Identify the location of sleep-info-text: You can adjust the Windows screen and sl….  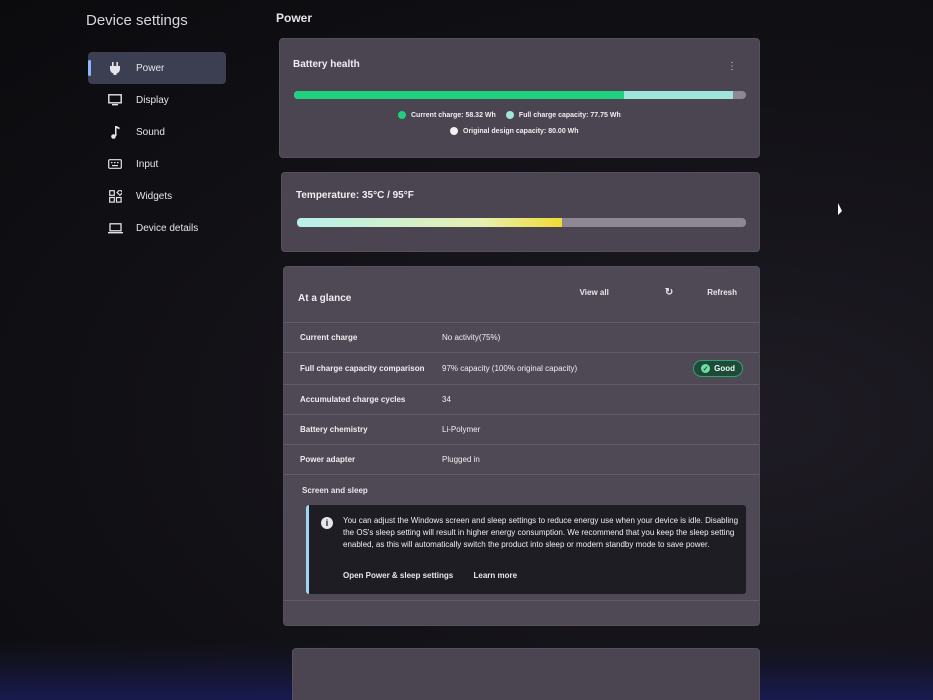
(541, 532).